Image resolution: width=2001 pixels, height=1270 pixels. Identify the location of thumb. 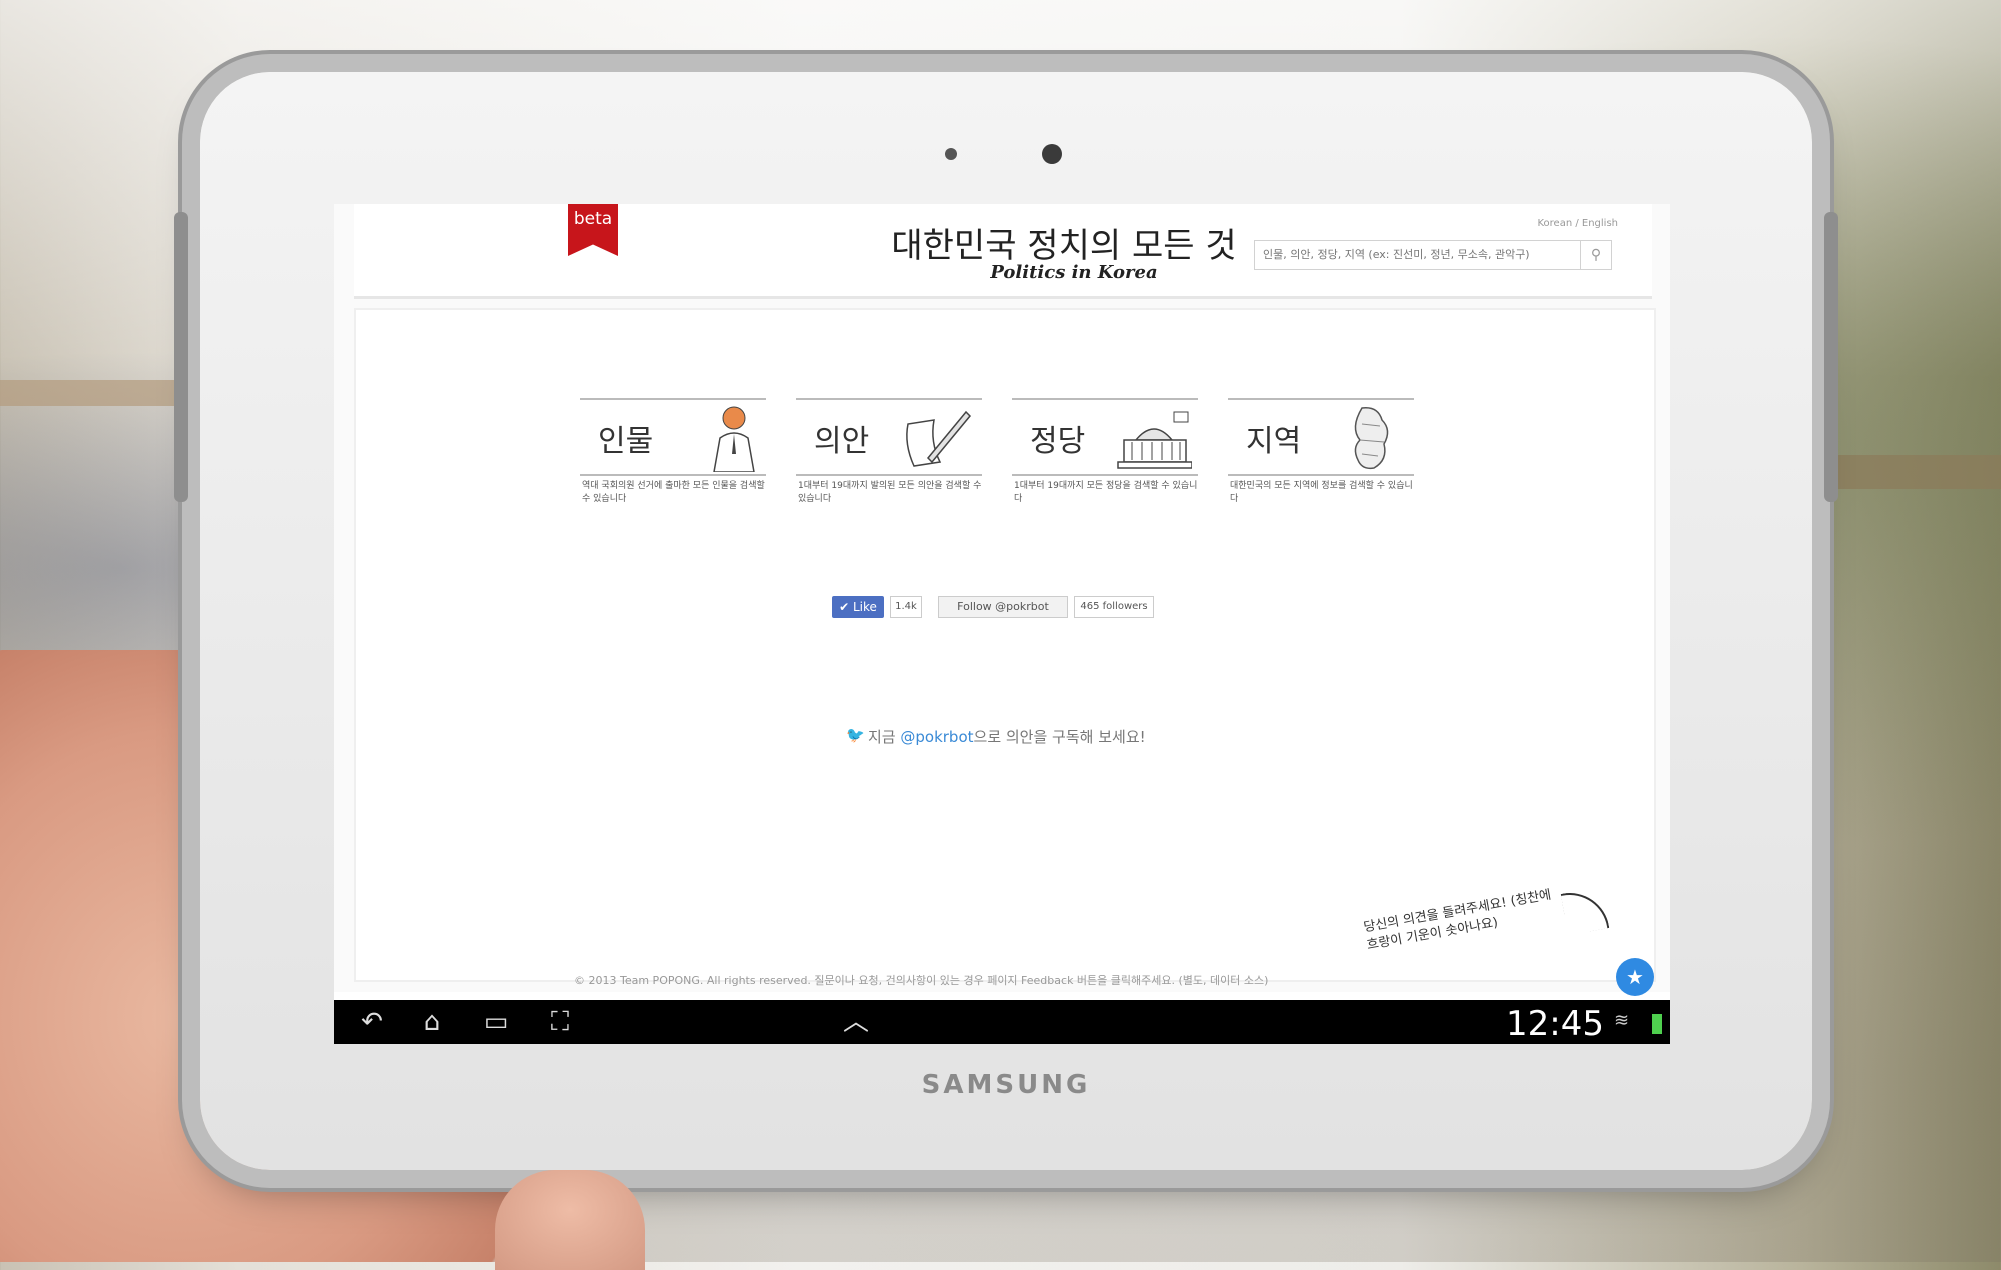
(570, 1220).